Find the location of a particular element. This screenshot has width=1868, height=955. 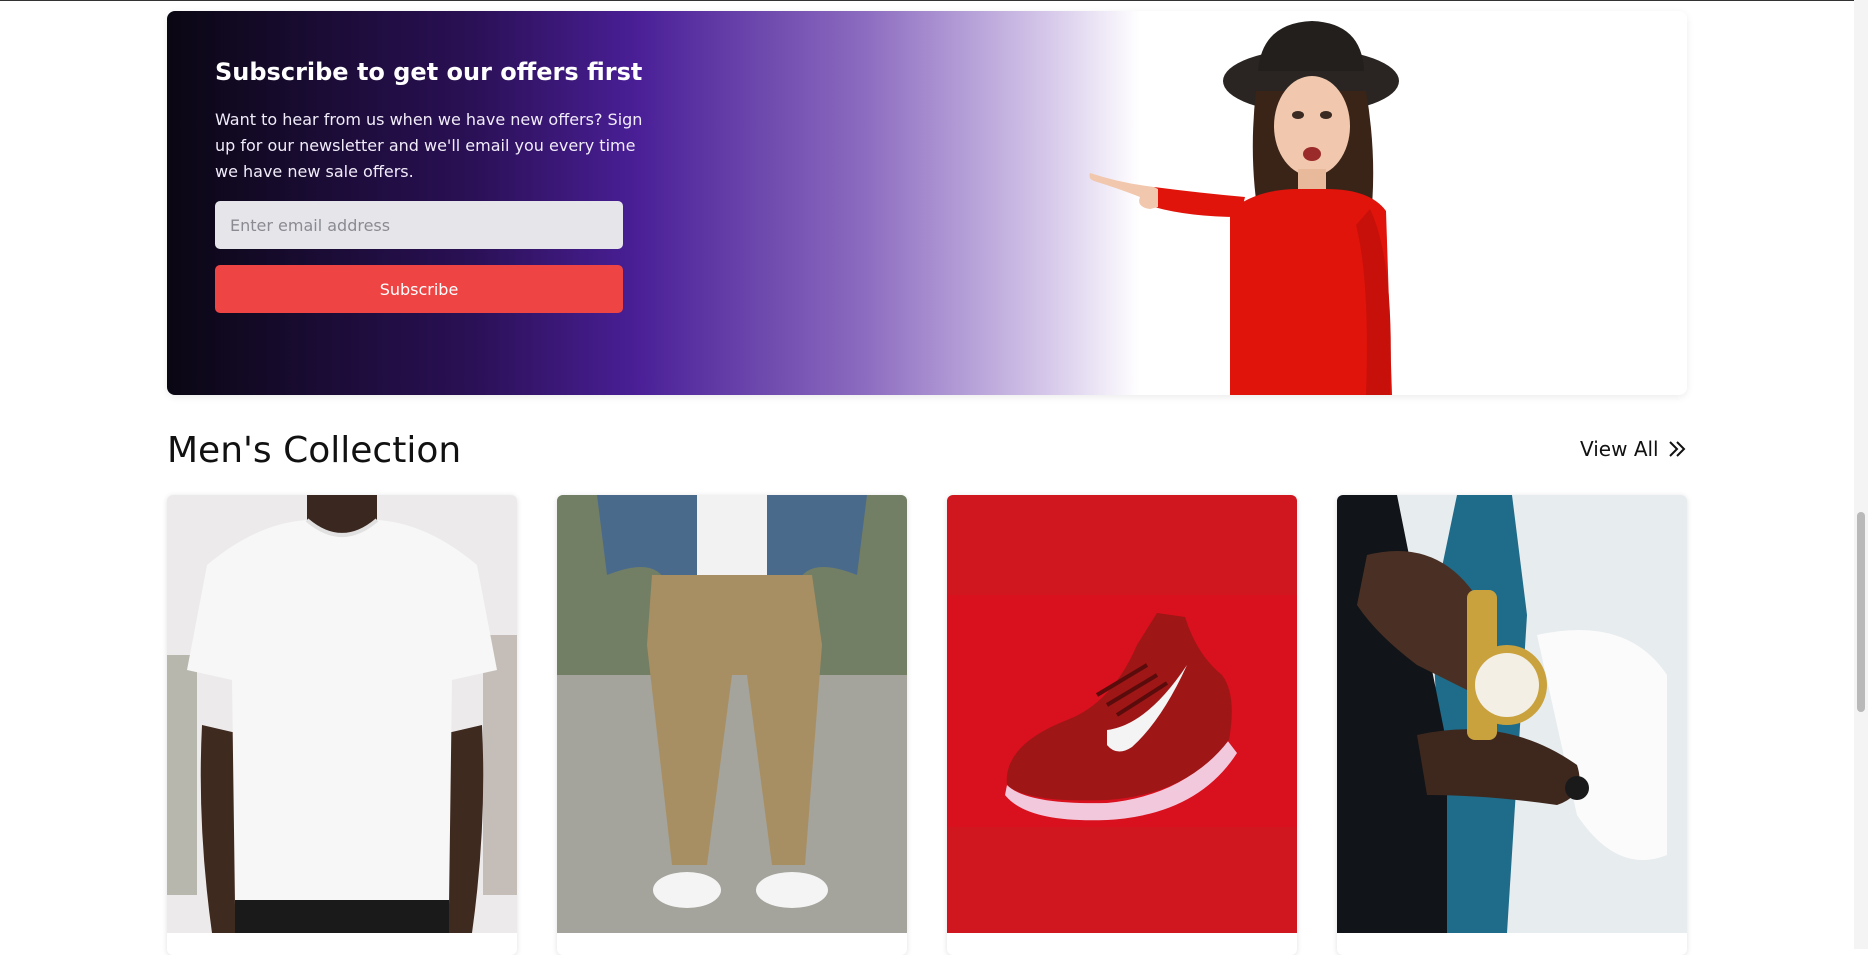

promo-model-image is located at coordinates (1244, 208).